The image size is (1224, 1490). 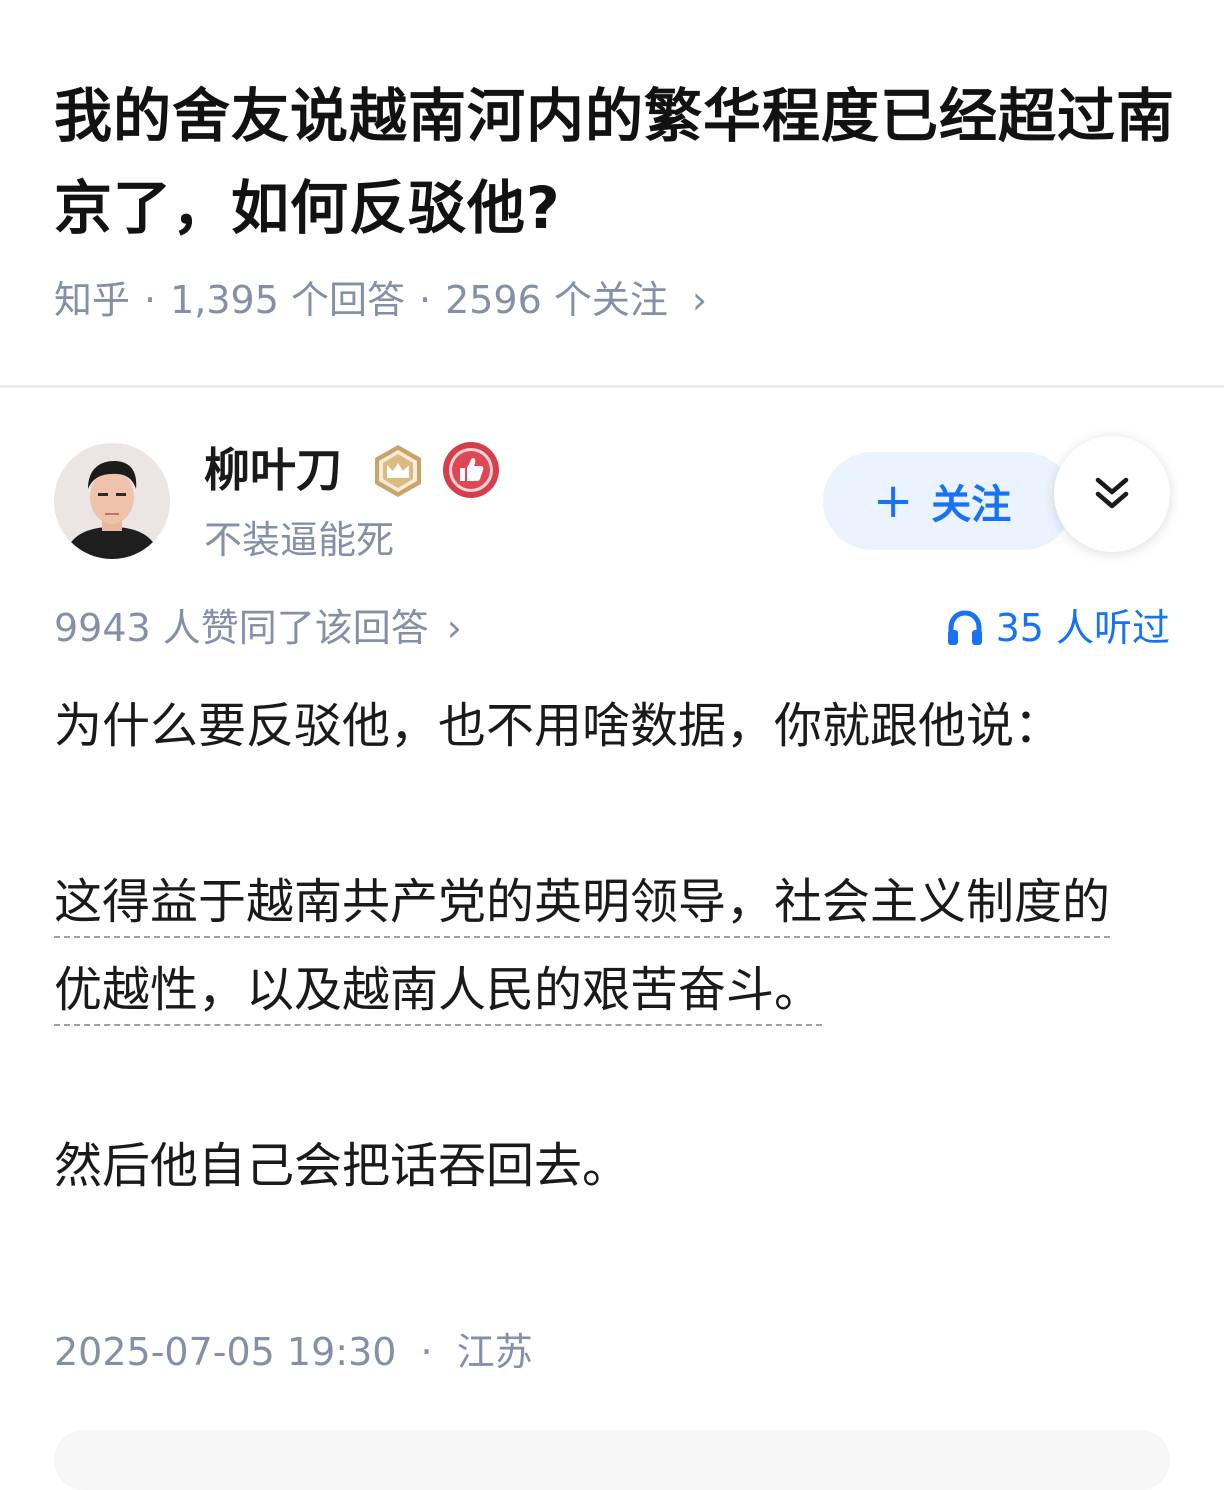 I want to click on listen-count: 35 人听过, so click(x=1082, y=628).